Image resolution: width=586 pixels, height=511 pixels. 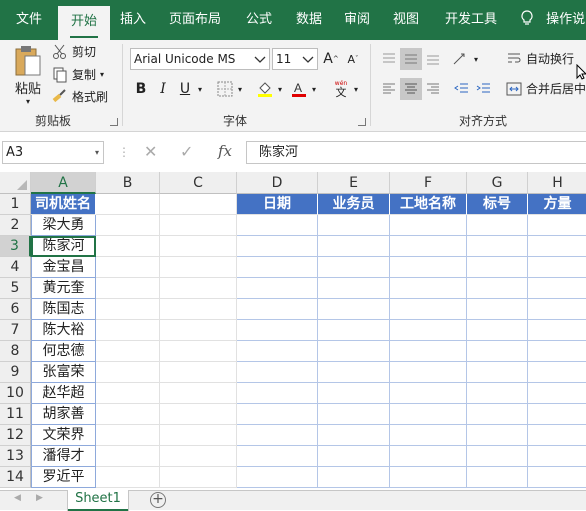 I want to click on tab-review: 审阅, so click(x=357, y=20).